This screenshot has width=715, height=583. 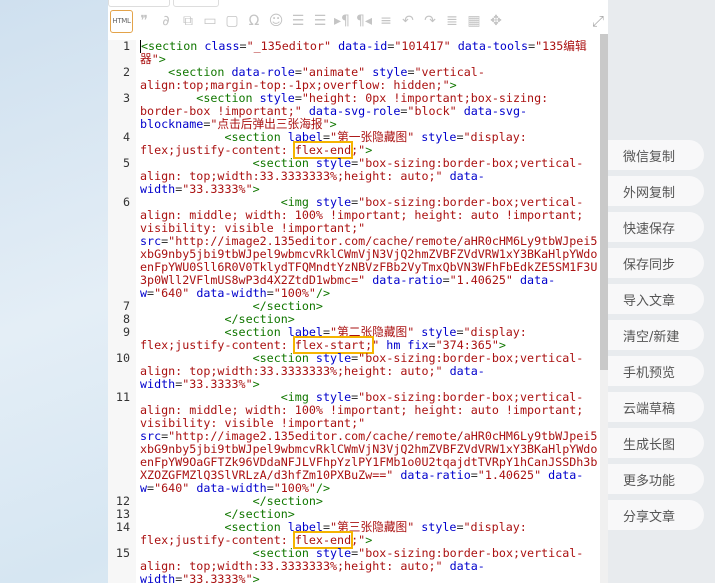 I want to click on string-token: "block", so click(x=432, y=111).